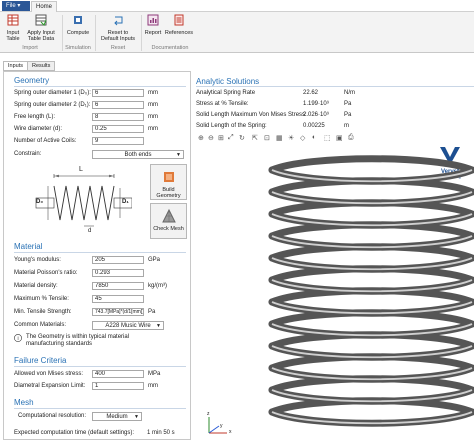 The height and width of the screenshot is (440, 474). I want to click on group-documentation: Documentation, so click(170, 48).